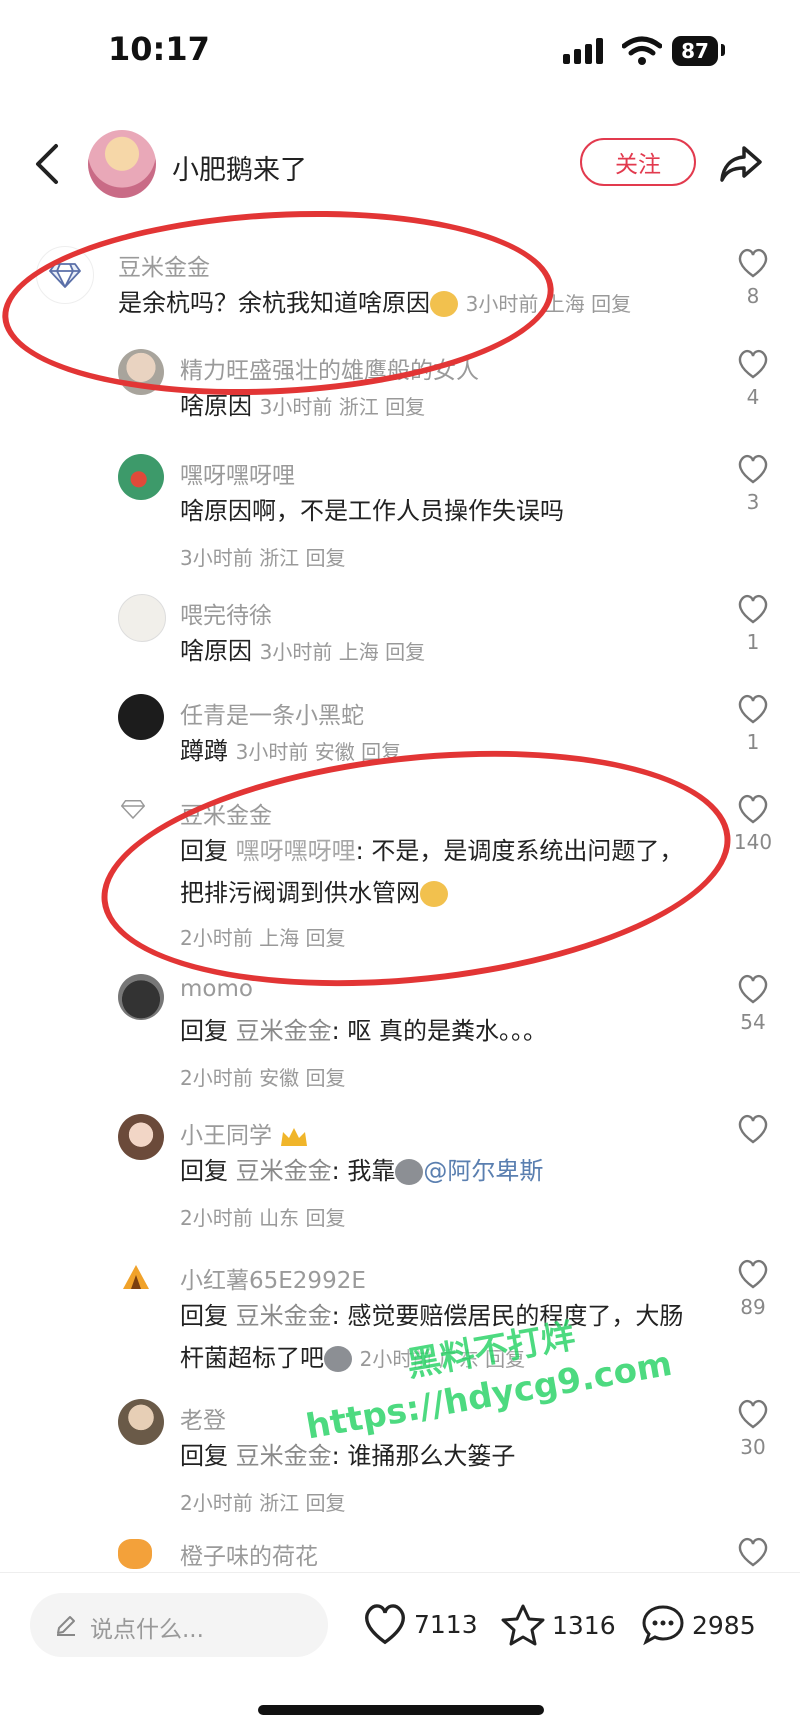 This screenshot has height=1735, width=800. What do you see at coordinates (372, 511) in the screenshot?
I see `comment-text: 啥原因啊，不是工作人员操作失误吗` at bounding box center [372, 511].